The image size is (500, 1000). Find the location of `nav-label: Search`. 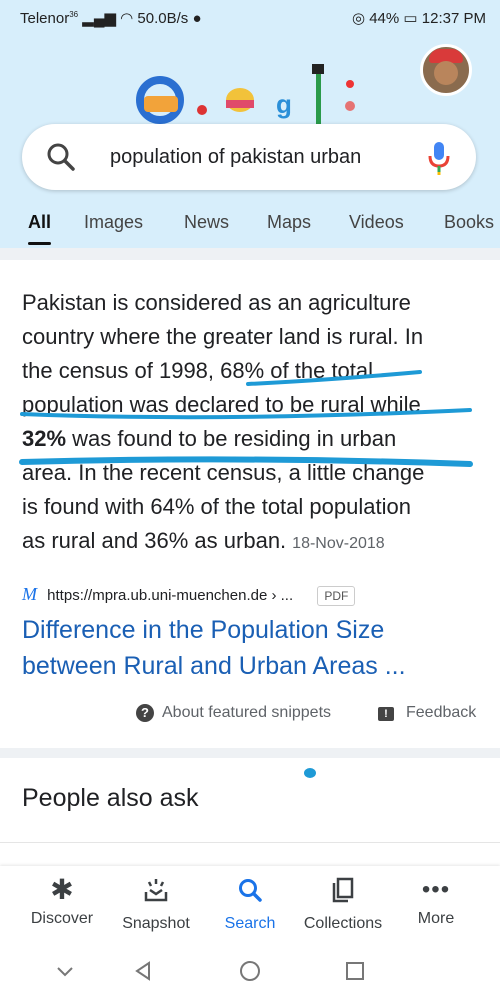

nav-label: Search is located at coordinates (250, 923).